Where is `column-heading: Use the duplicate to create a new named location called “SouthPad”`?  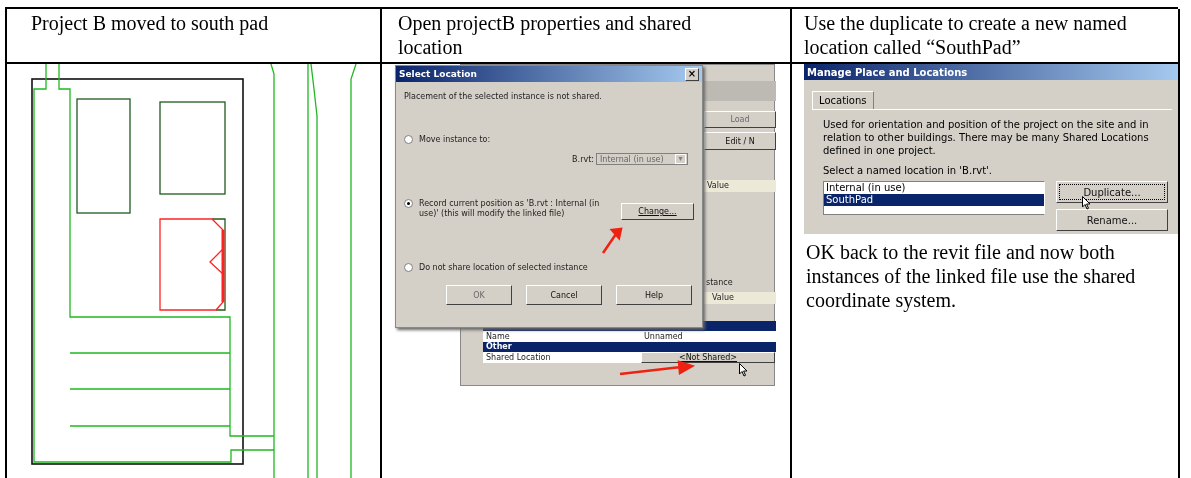 column-heading: Use the duplicate to create a new named location called “SouthPad” is located at coordinates (966, 35).